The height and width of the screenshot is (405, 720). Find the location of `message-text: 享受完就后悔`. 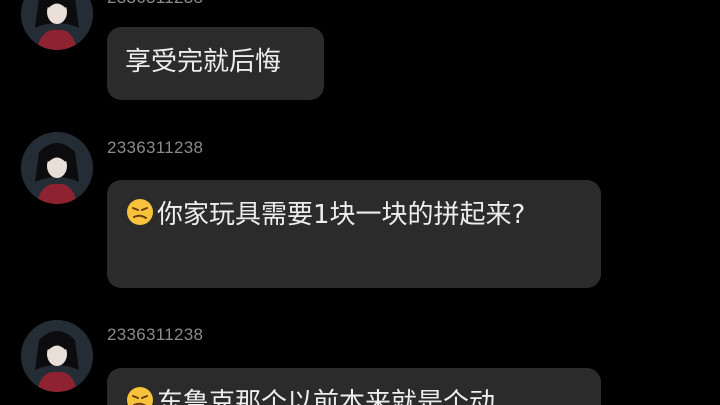

message-text: 享受完就后悔 is located at coordinates (203, 62).